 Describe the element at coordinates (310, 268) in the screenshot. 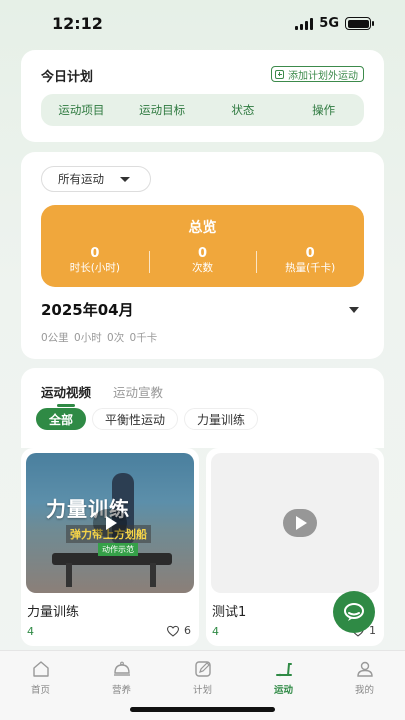

I see `stat-calories-label: 热量(千卡)` at that location.